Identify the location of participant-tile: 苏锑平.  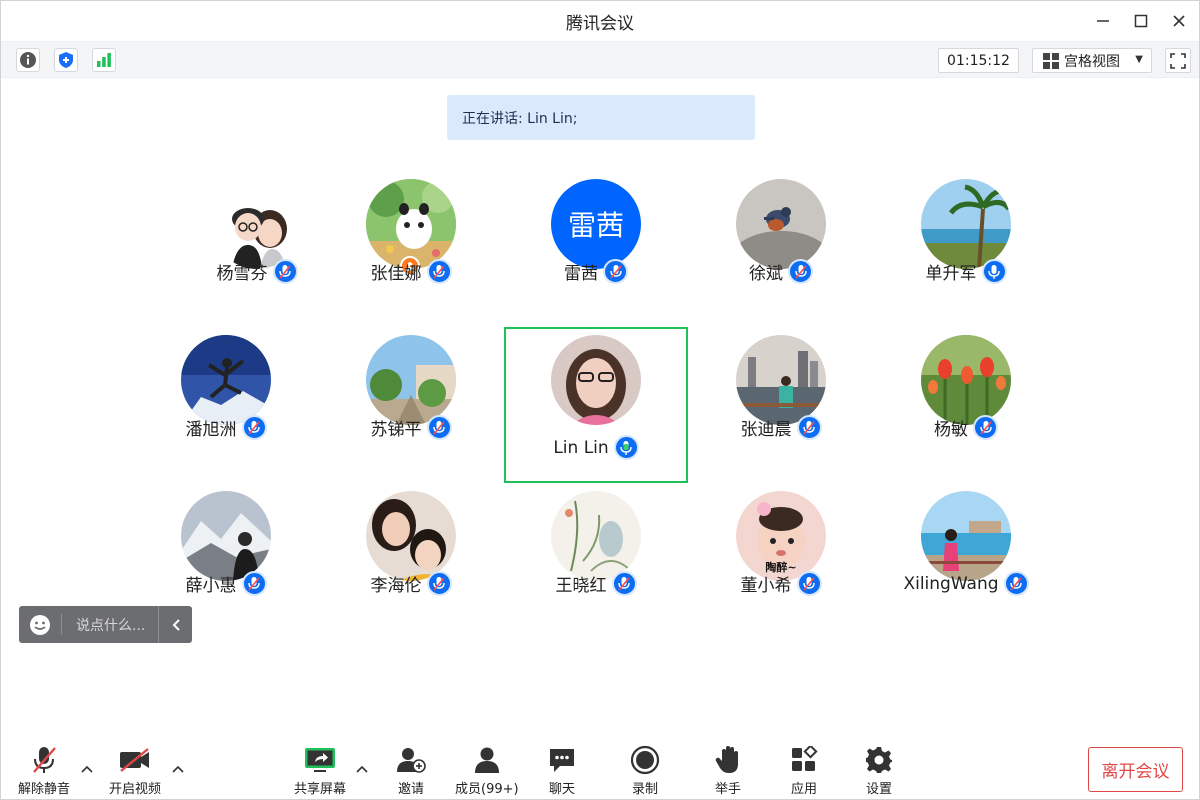
(411, 392).